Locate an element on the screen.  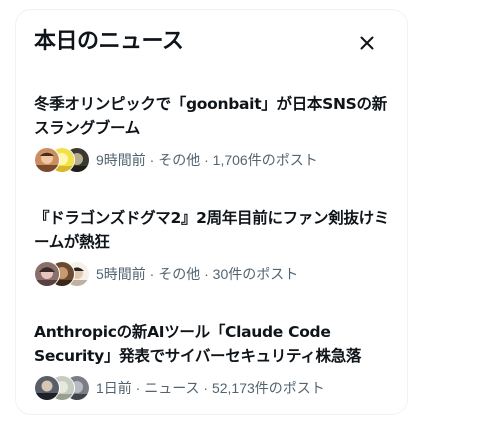
news-meta: 5時間前 · その他 · 30件のポスト is located at coordinates (216, 274).